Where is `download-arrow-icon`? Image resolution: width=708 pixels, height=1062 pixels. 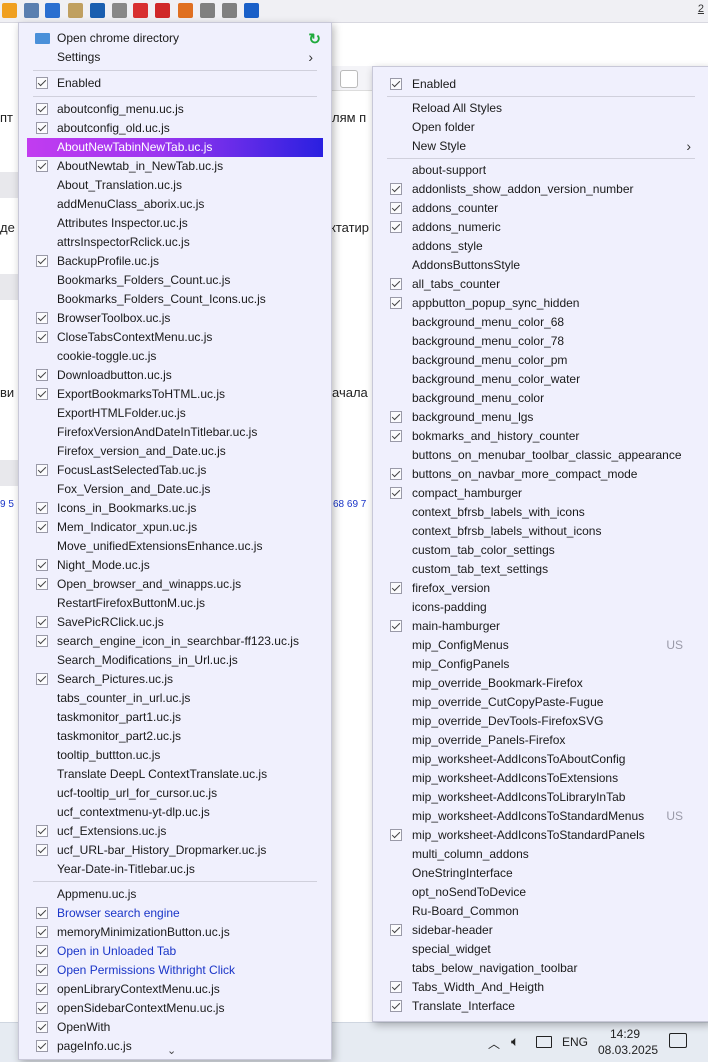
download-arrow-icon is located at coordinates (9, 10).